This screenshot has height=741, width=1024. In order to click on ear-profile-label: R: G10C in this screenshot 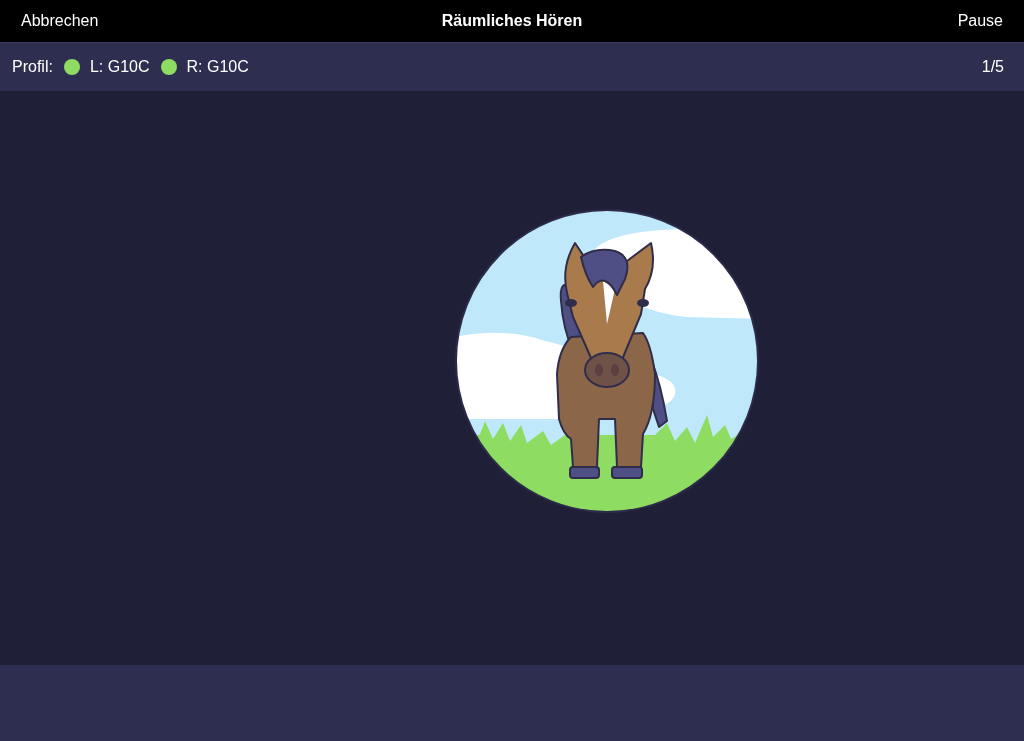, I will do `click(217, 67)`.